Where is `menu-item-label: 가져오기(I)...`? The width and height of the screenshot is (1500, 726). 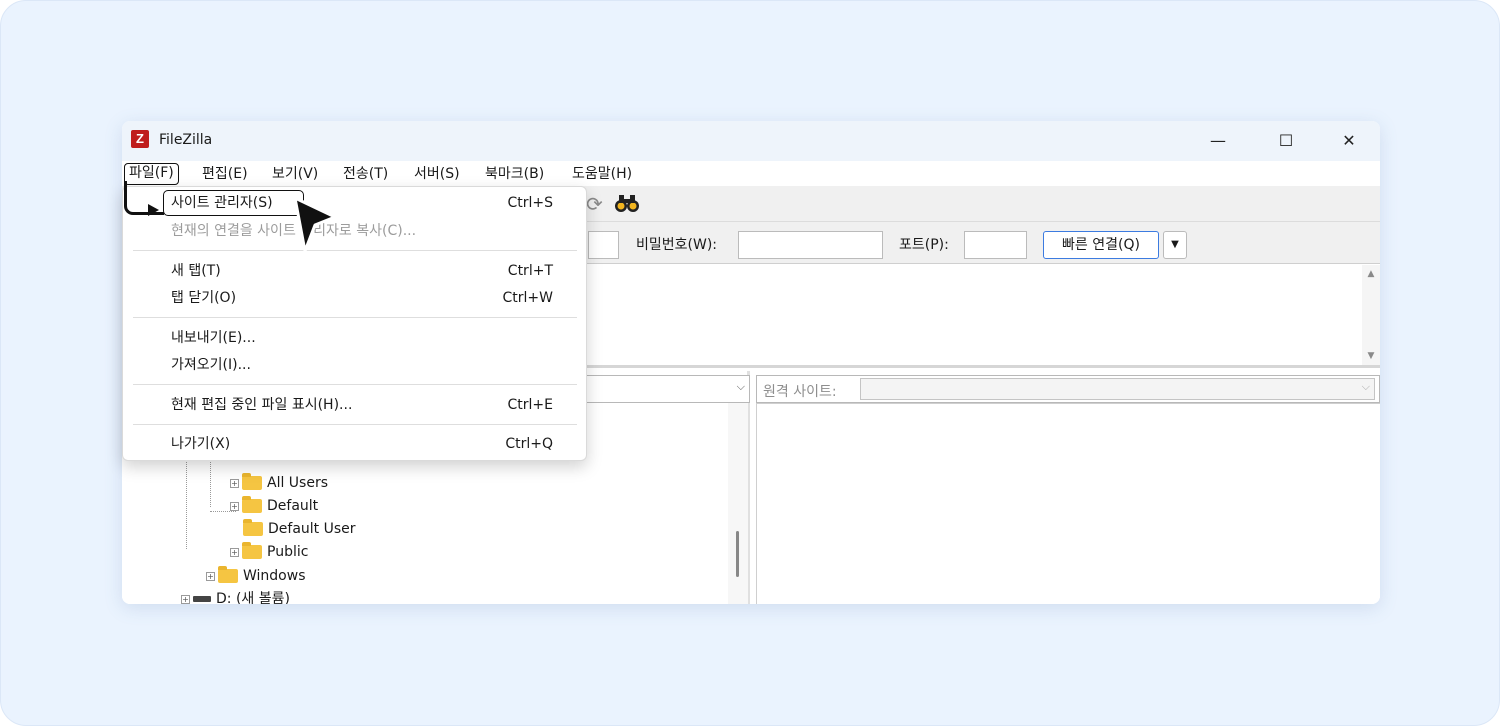 menu-item-label: 가져오기(I)... is located at coordinates (211, 365).